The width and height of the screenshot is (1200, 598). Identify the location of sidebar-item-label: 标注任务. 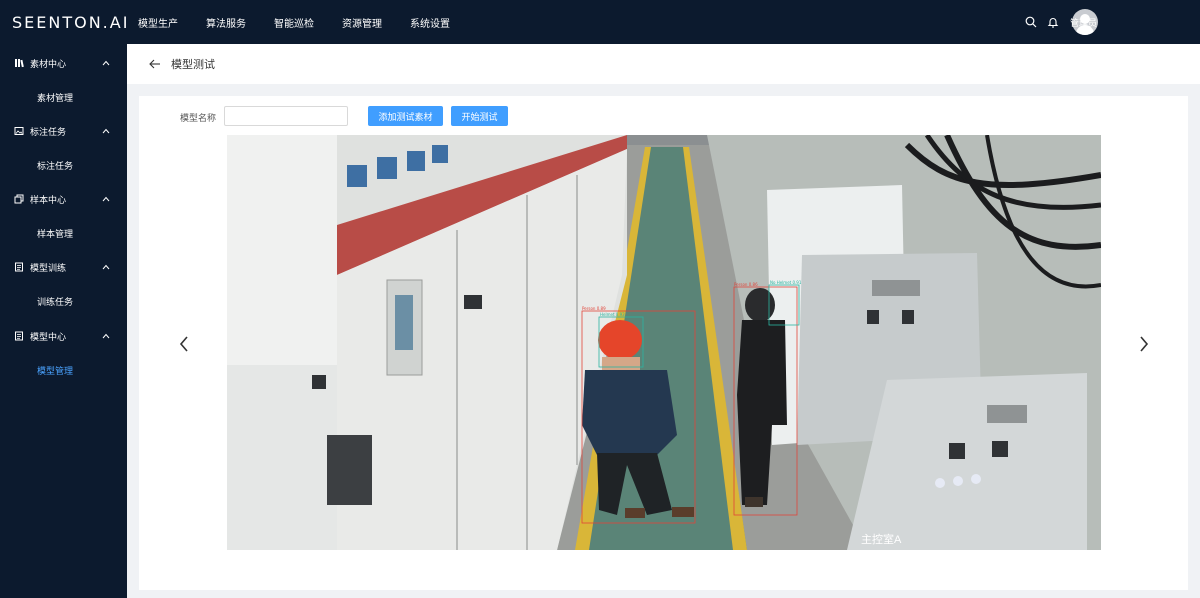
(48, 131).